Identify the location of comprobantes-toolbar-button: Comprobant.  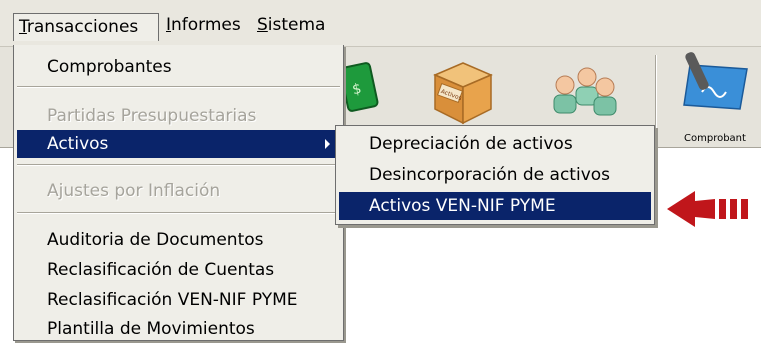
(711, 97).